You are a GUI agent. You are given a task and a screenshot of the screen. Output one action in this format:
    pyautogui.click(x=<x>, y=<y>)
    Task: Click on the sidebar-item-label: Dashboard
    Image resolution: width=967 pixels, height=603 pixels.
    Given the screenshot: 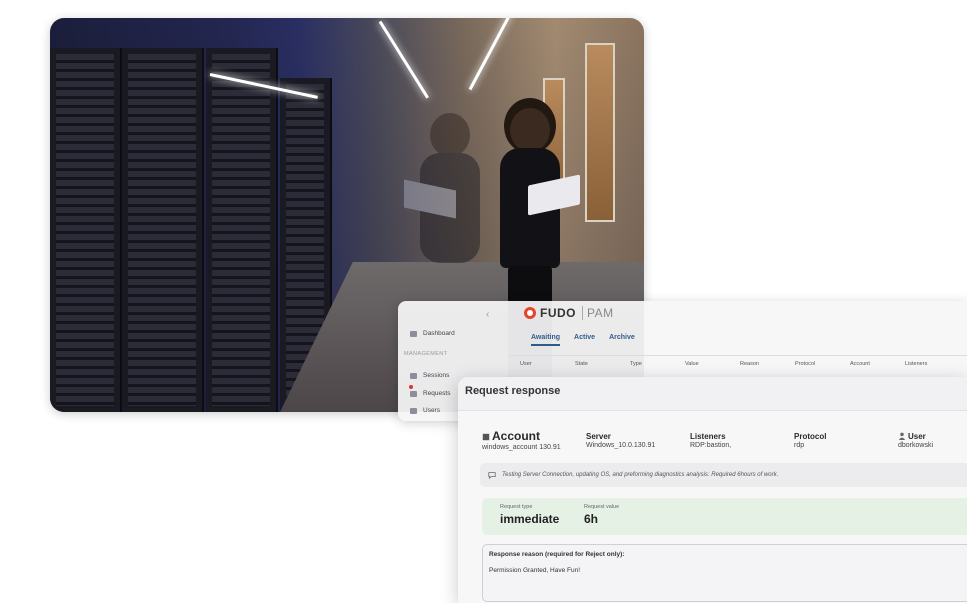 What is the action you would take?
    pyautogui.click(x=439, y=333)
    